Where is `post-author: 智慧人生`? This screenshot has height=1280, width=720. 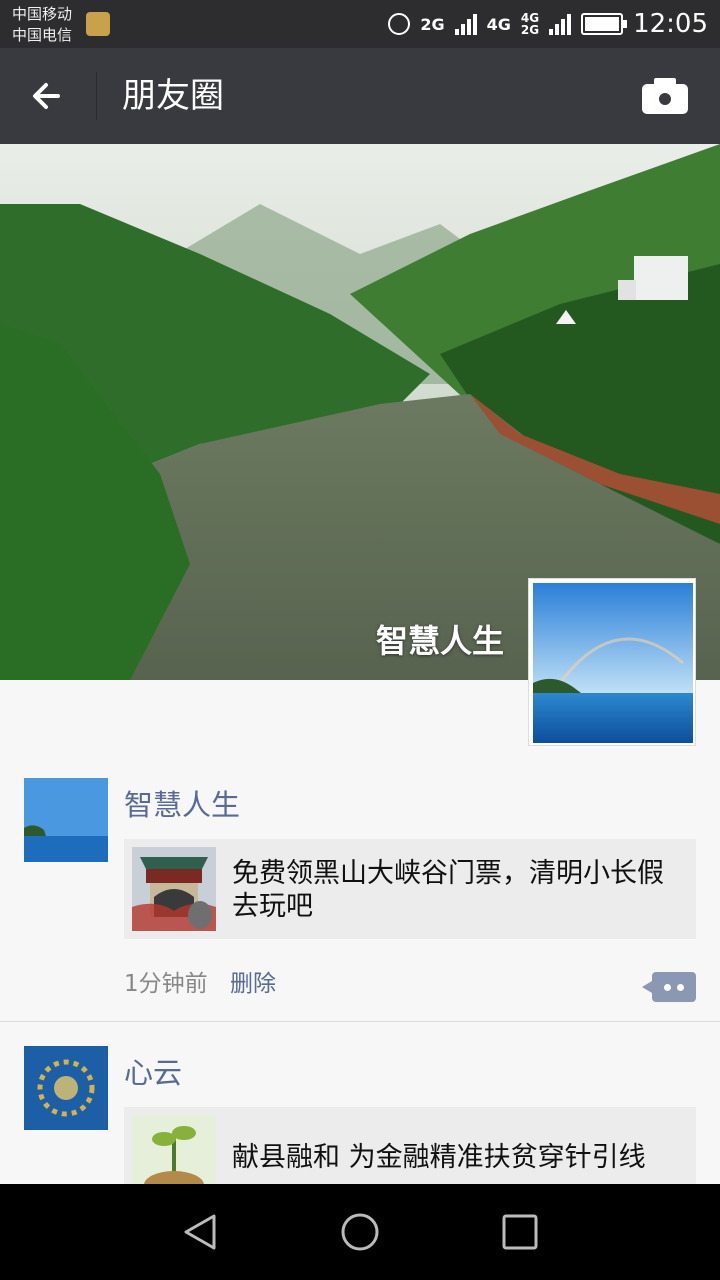 post-author: 智慧人生 is located at coordinates (182, 803).